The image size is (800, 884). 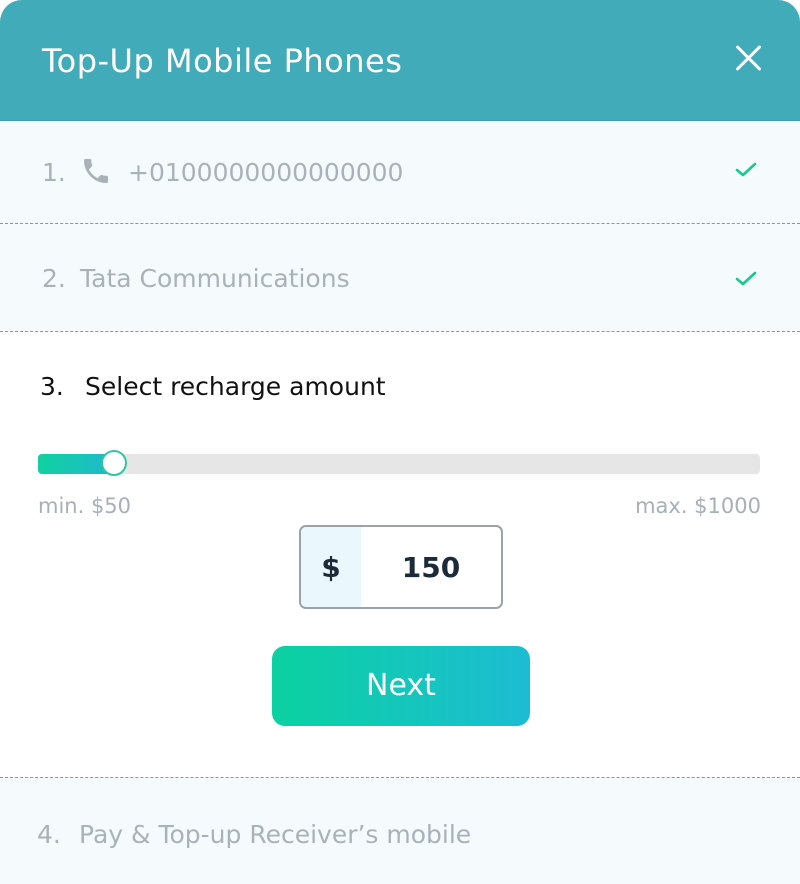 What do you see at coordinates (96, 171) in the screenshot?
I see `phone-icon` at bounding box center [96, 171].